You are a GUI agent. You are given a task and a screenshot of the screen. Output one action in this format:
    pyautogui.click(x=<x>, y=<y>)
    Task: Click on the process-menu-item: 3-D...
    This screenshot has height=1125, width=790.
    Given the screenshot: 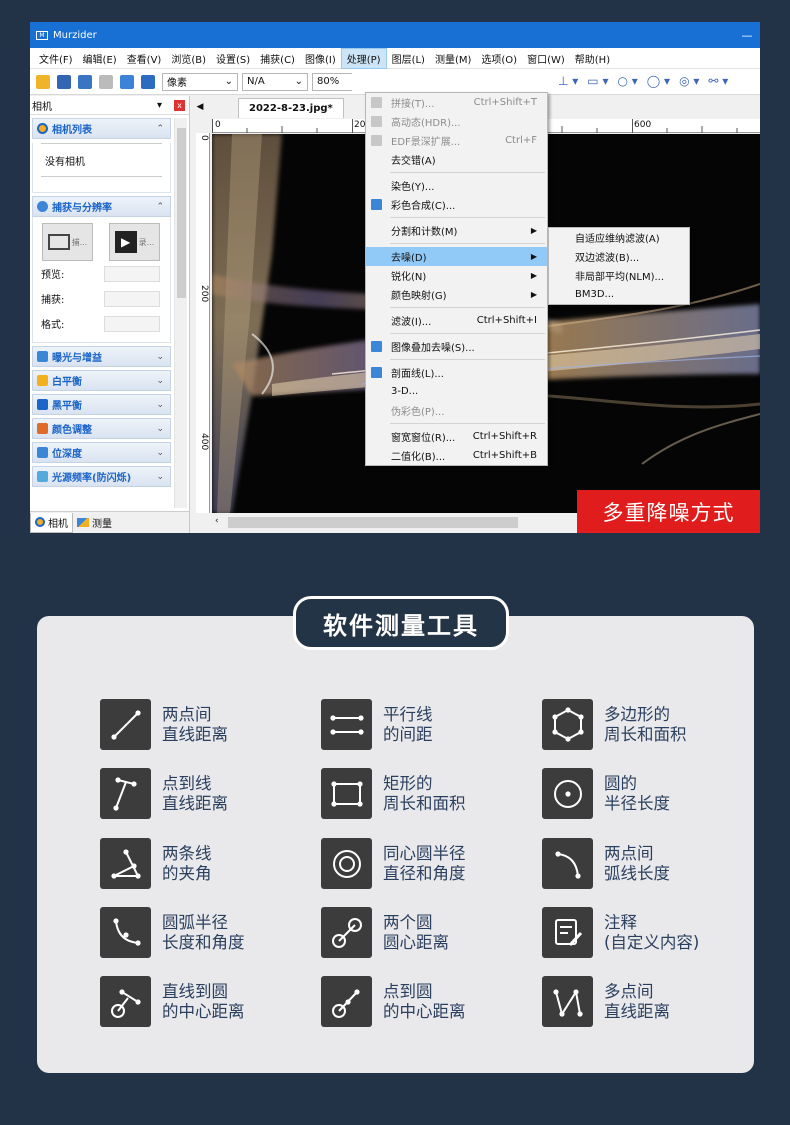 What is the action you would take?
    pyautogui.click(x=456, y=391)
    